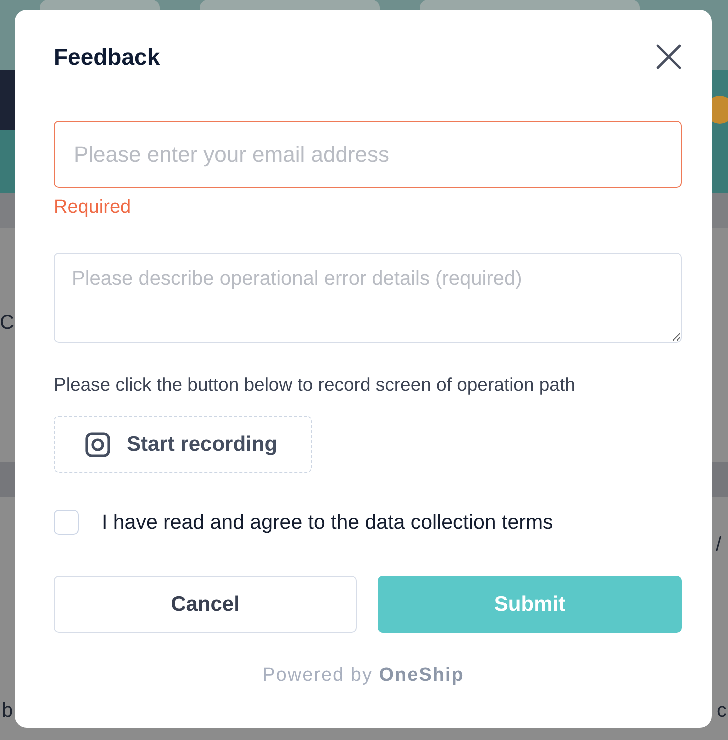 Image resolution: width=728 pixels, height=740 pixels. Describe the element at coordinates (205, 604) in the screenshot. I see `cancel-button: Cancel` at that location.